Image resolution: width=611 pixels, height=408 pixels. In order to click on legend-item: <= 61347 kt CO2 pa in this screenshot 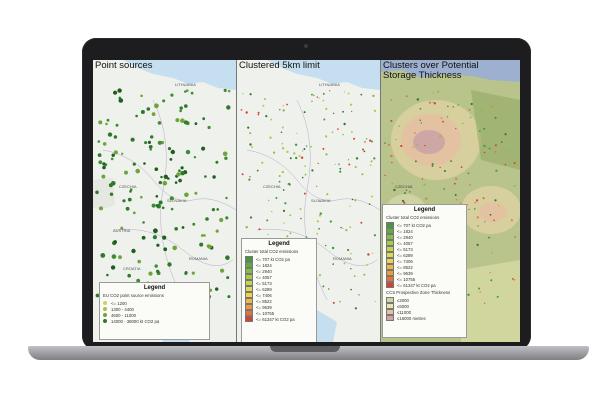, I will do `click(424, 285)`.